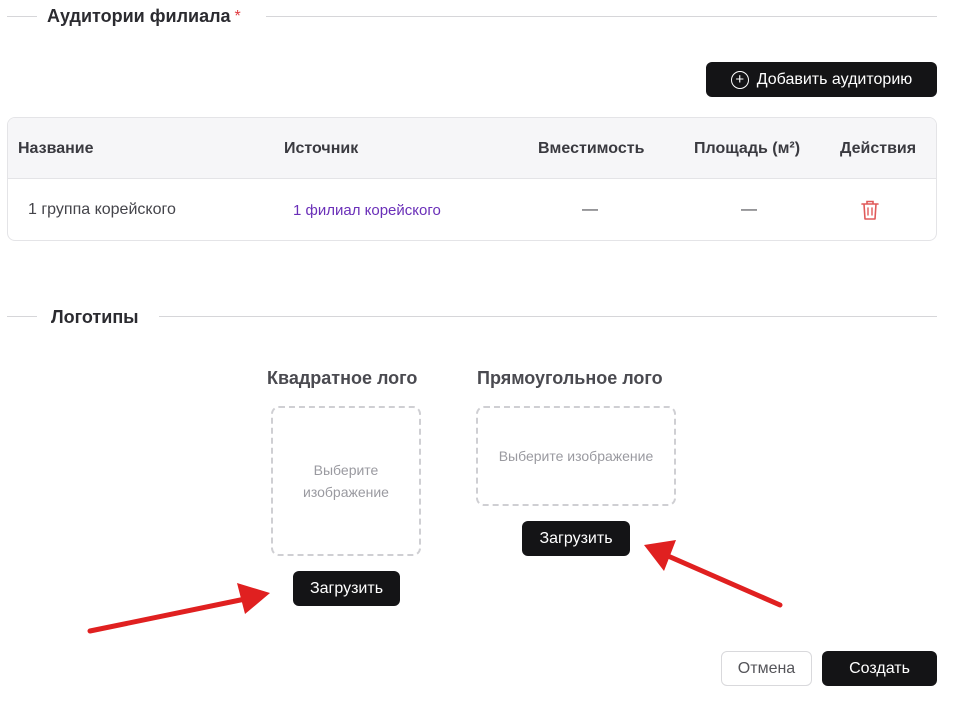  What do you see at coordinates (878, 148) in the screenshot?
I see `column-header-actions: Действия` at bounding box center [878, 148].